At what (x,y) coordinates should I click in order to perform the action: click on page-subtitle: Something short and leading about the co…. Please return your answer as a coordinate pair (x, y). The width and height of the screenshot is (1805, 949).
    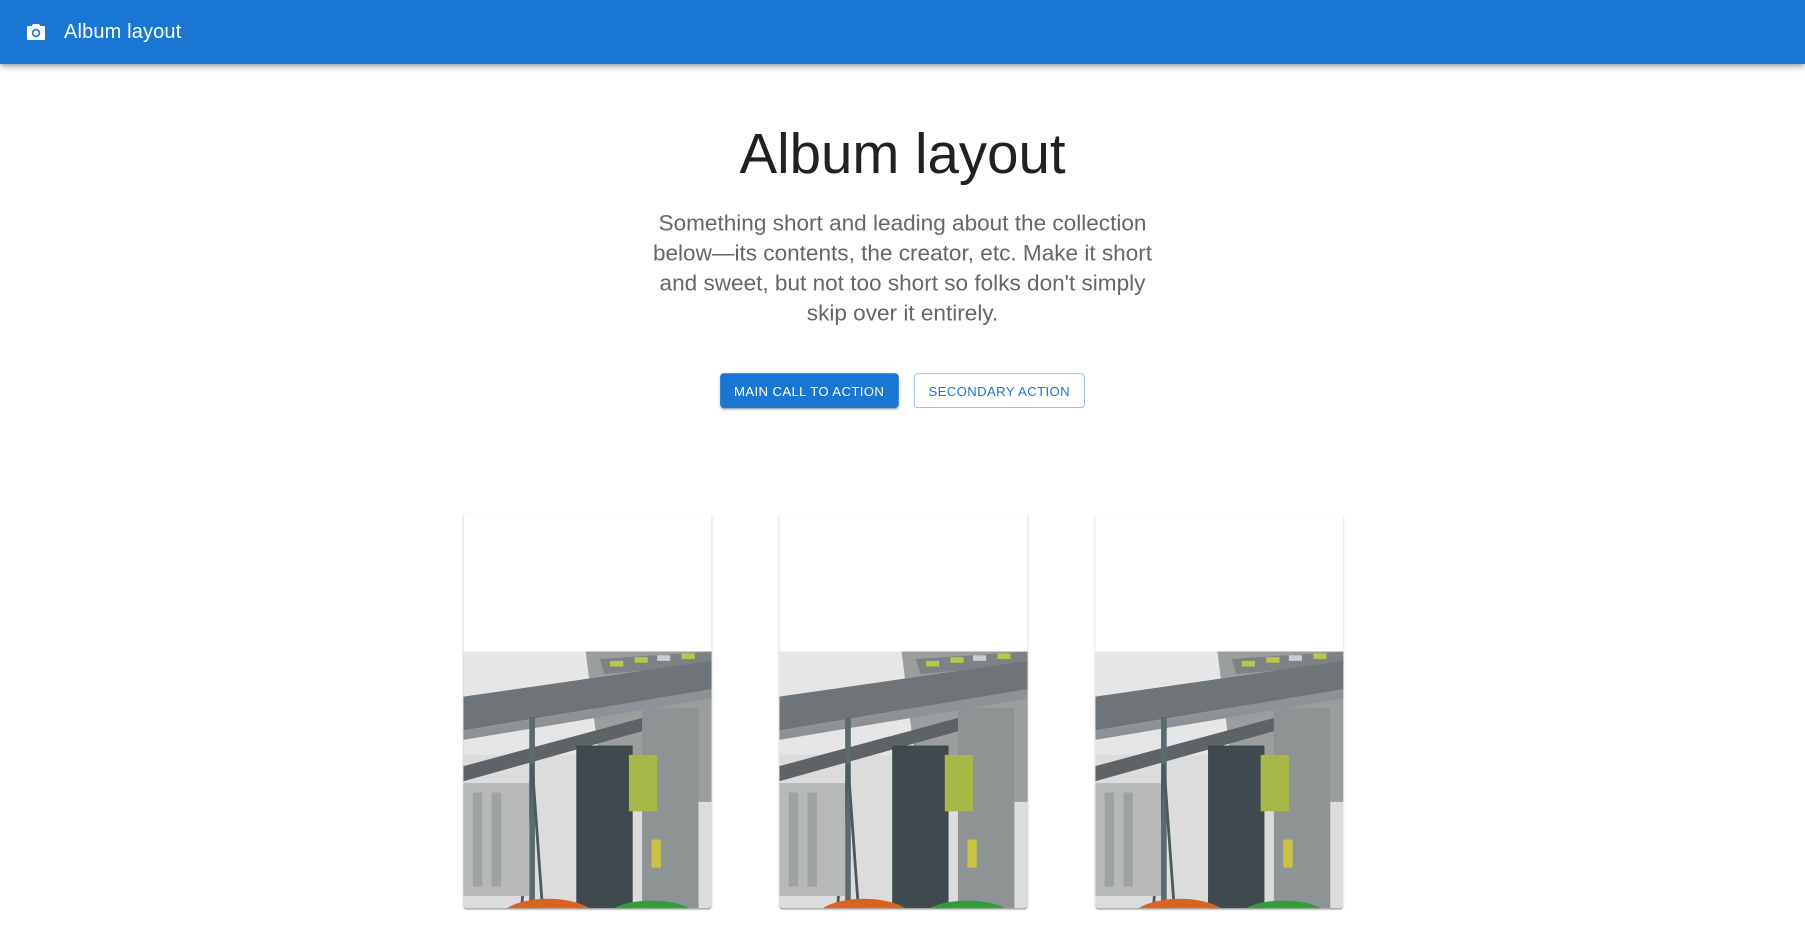
    Looking at the image, I should click on (902, 268).